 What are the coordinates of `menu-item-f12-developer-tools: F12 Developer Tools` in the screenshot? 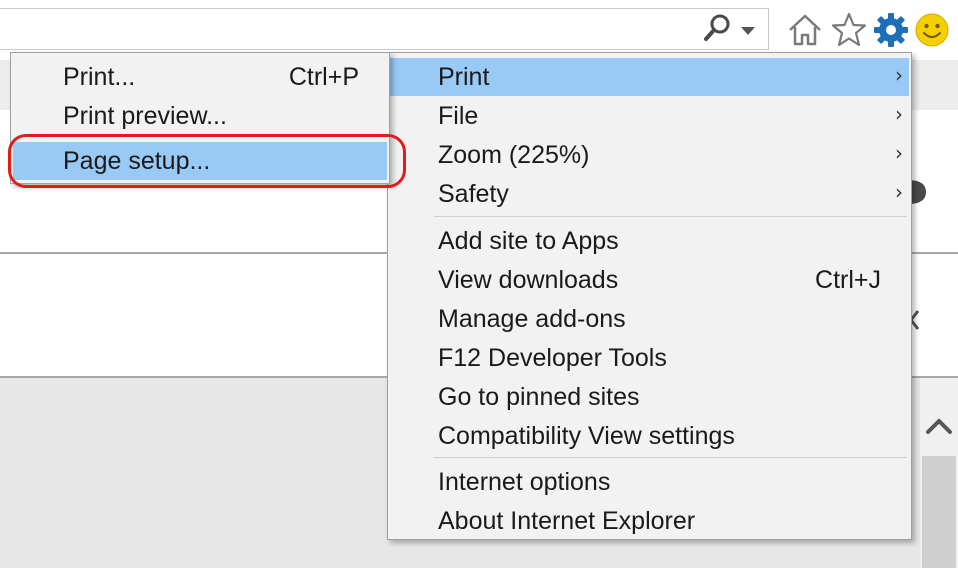 It's located at (649, 358).